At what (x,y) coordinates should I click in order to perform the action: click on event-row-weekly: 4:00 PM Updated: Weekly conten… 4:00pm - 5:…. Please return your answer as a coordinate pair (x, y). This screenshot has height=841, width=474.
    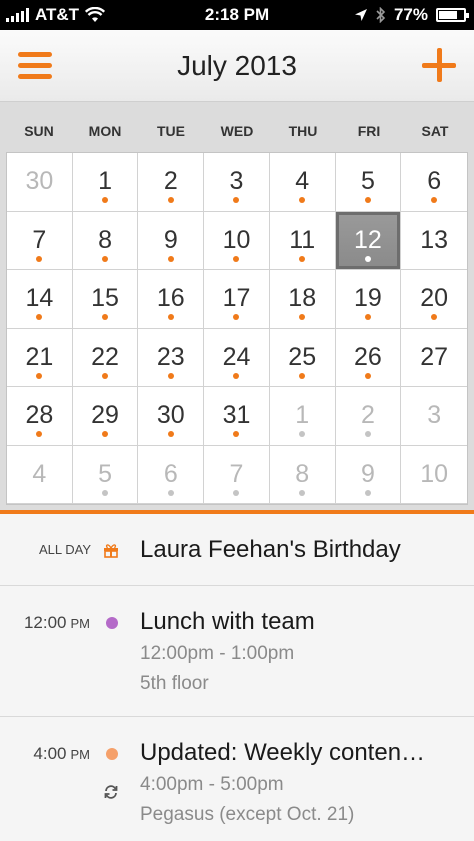
    Looking at the image, I should click on (237, 779).